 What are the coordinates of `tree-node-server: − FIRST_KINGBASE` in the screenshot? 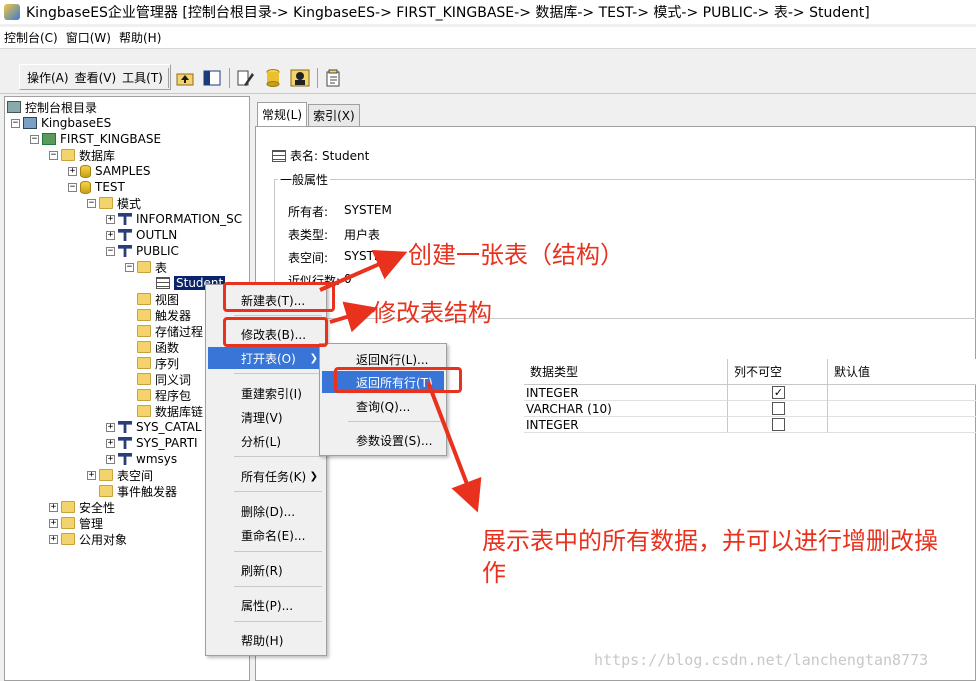 It's located at (95, 139).